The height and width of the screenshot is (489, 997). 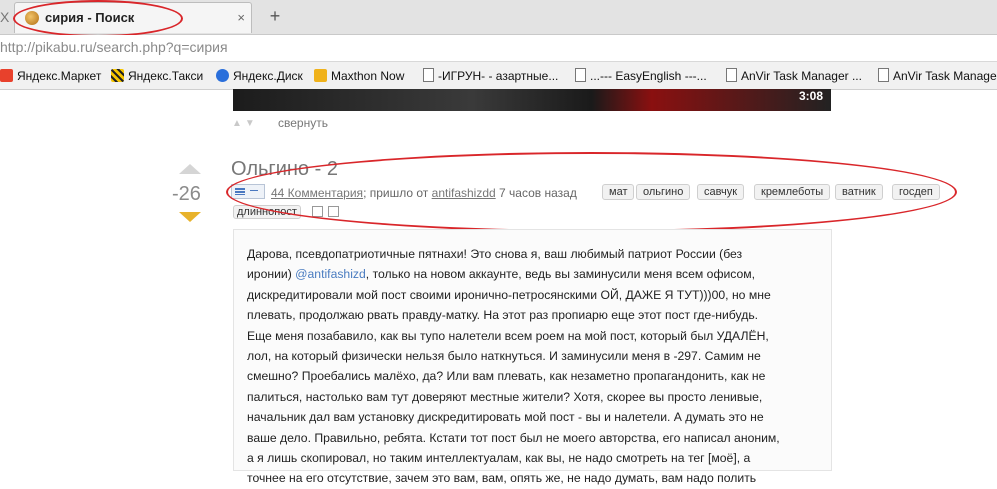 What do you see at coordinates (190, 217) in the screenshot?
I see `downvote-arrow-icon` at bounding box center [190, 217].